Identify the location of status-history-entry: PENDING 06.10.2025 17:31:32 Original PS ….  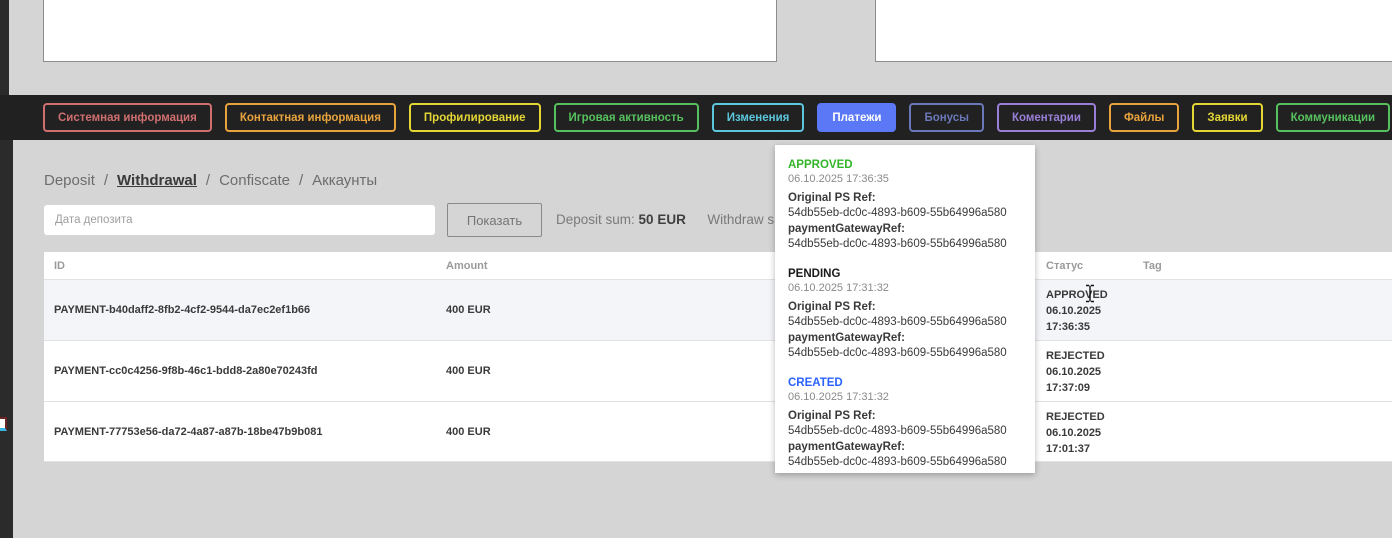
(905, 314).